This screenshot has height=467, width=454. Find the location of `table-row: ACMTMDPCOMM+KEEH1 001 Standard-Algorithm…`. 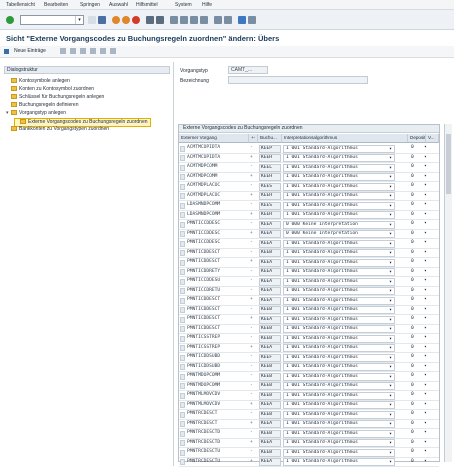

table-row: ACMTMDPCOMM+KEEH1 001 Standard-Algorithm… is located at coordinates (309, 178).